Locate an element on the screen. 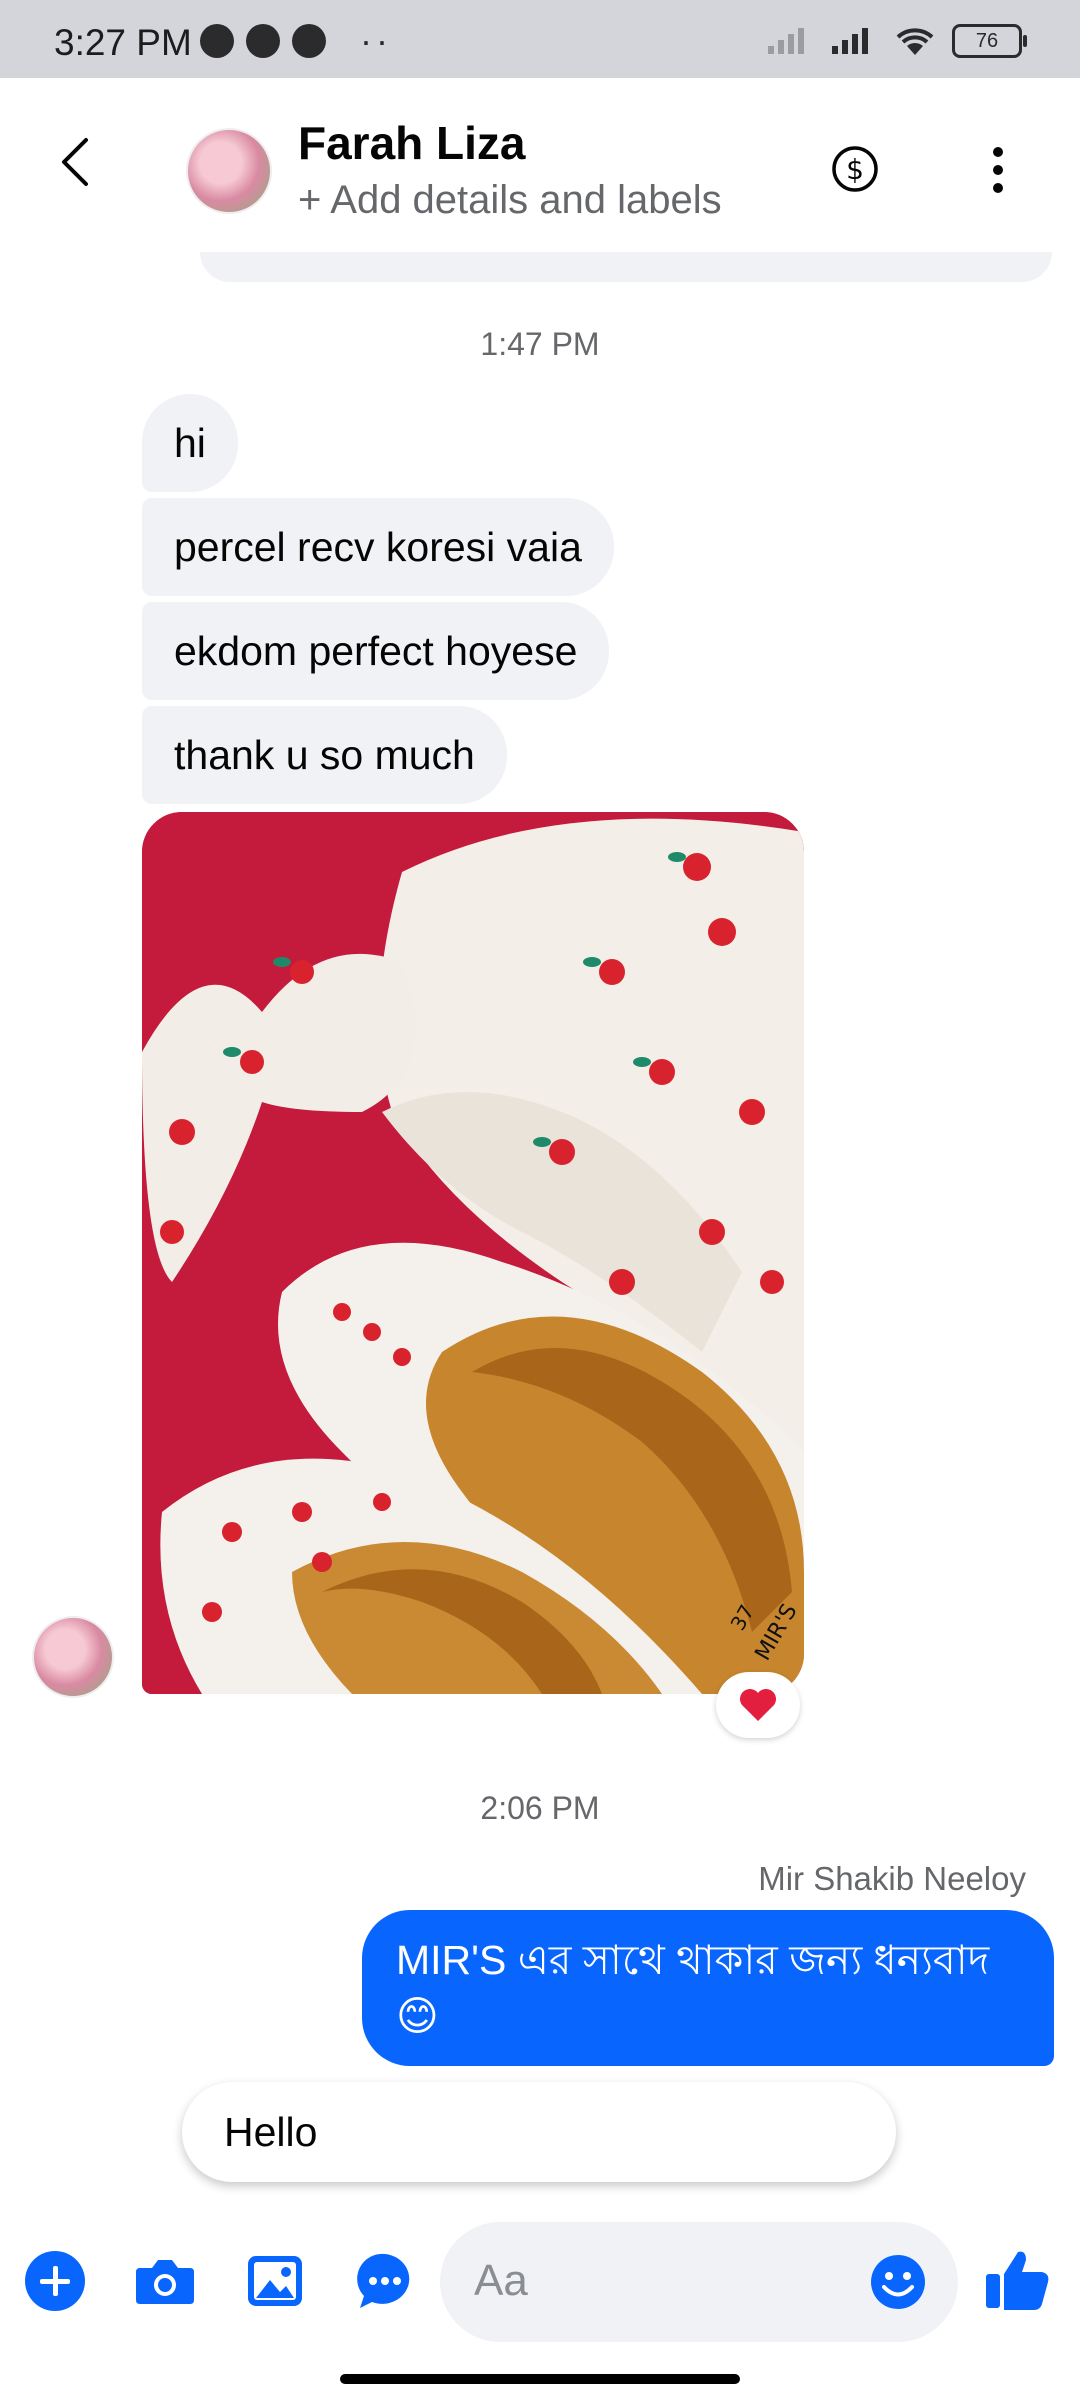  status-notification-icons is located at coordinates (263, 41).